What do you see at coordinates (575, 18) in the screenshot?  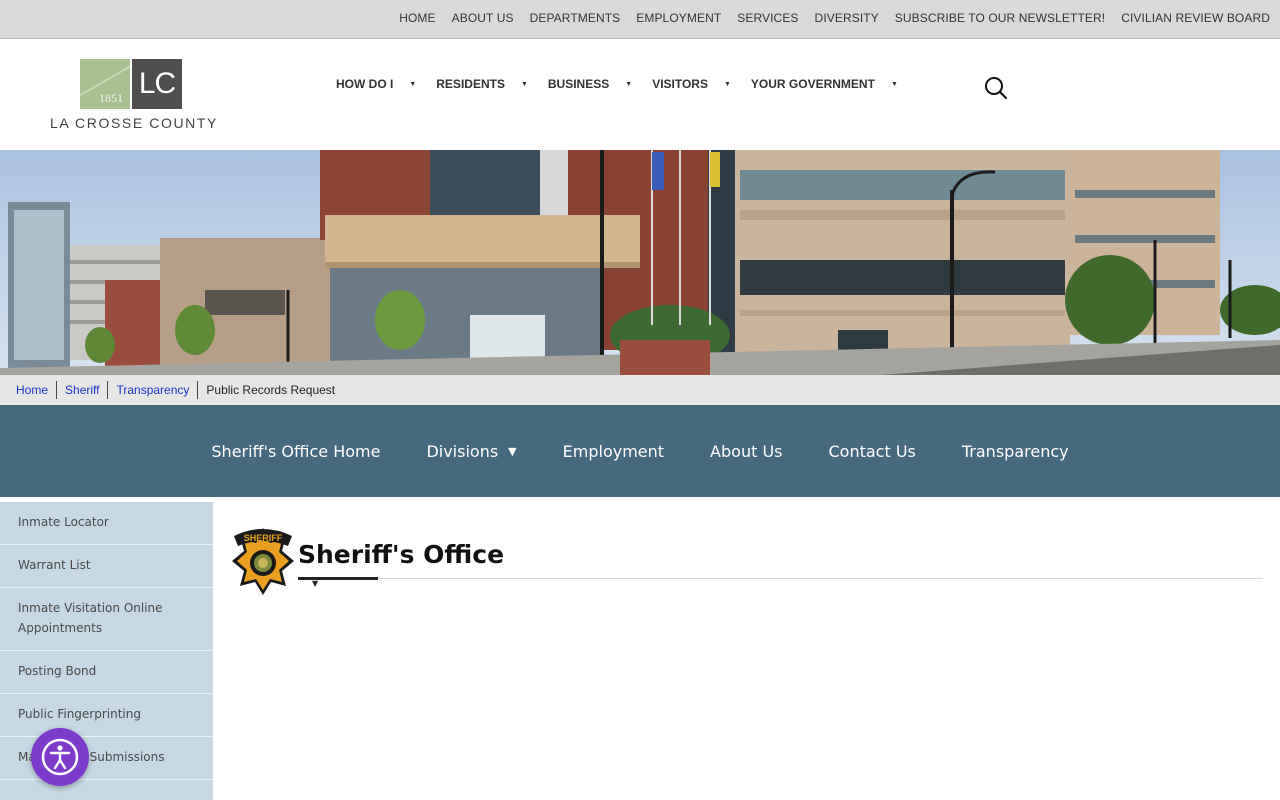 I see `utility-link-departments: DEPARTMENTS` at bounding box center [575, 18].